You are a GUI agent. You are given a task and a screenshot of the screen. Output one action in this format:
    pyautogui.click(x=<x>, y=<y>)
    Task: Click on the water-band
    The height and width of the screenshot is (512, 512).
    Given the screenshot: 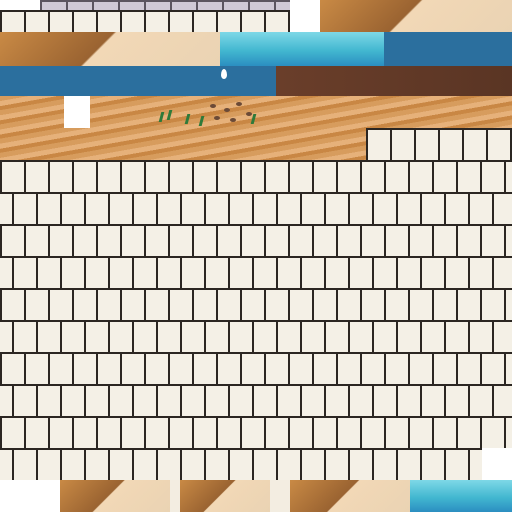 What is the action you would take?
    pyautogui.click(x=302, y=49)
    